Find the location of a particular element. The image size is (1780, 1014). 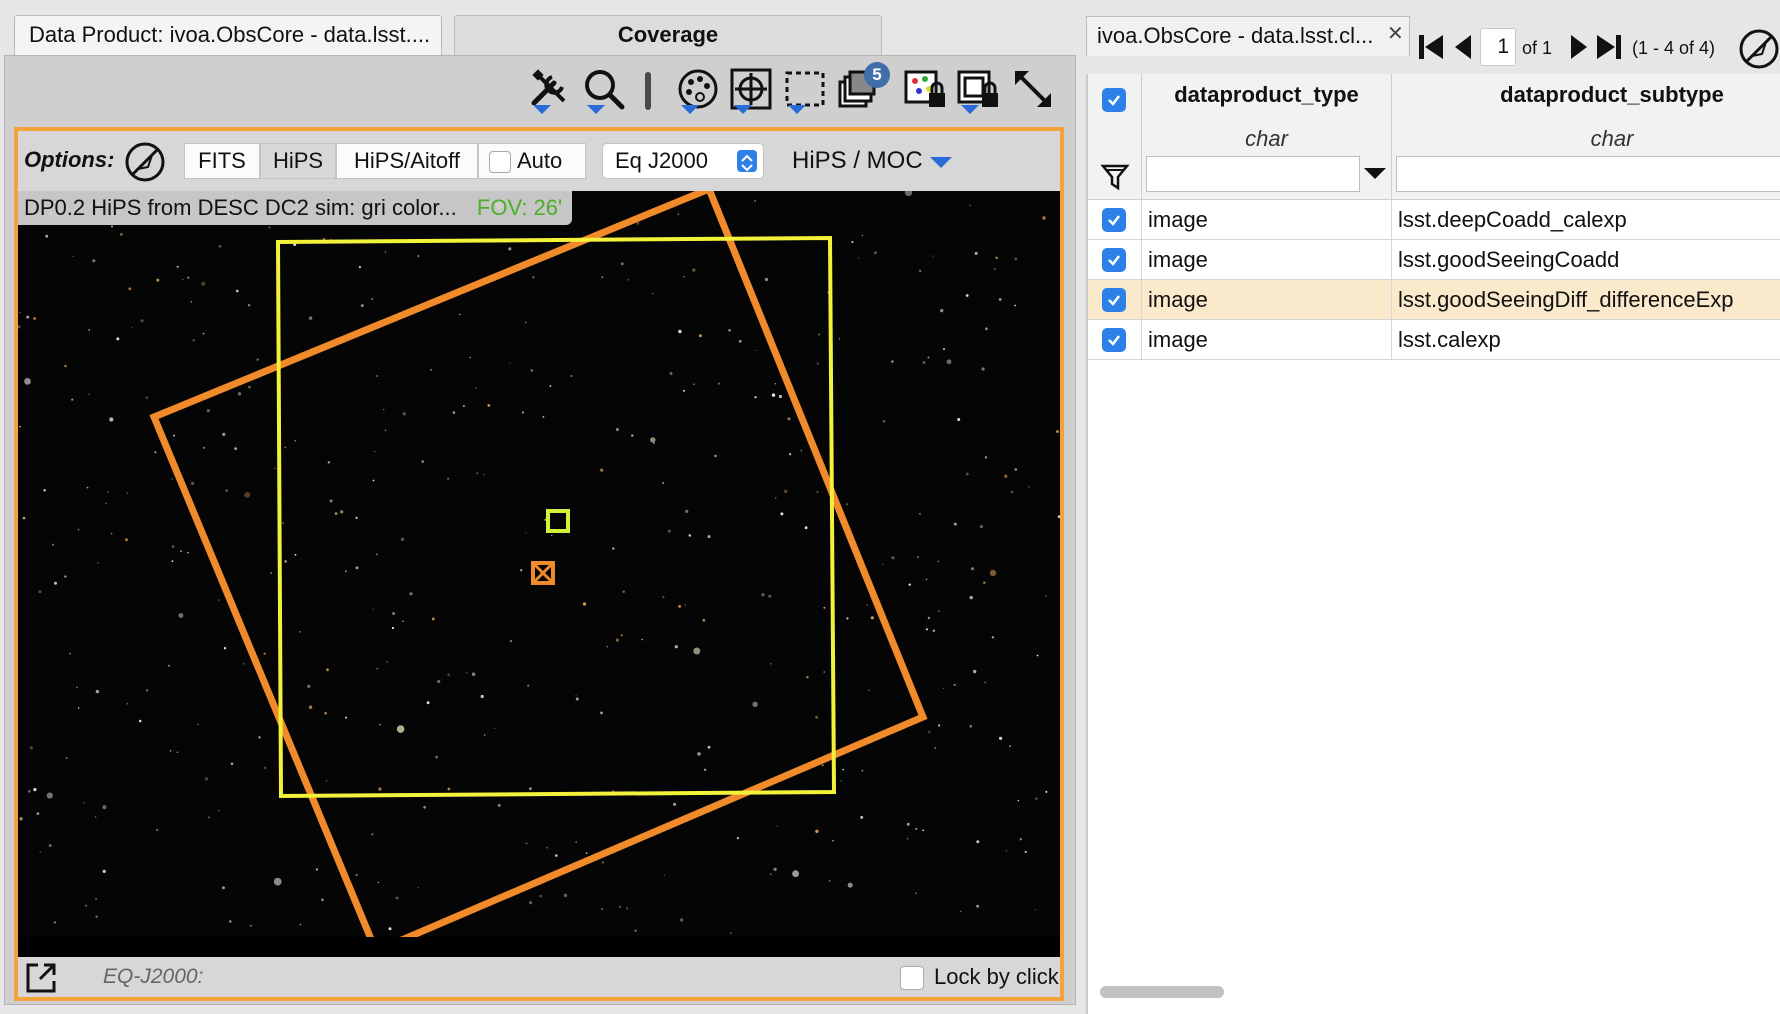

image-lock-drop-icon is located at coordinates (978, 90).